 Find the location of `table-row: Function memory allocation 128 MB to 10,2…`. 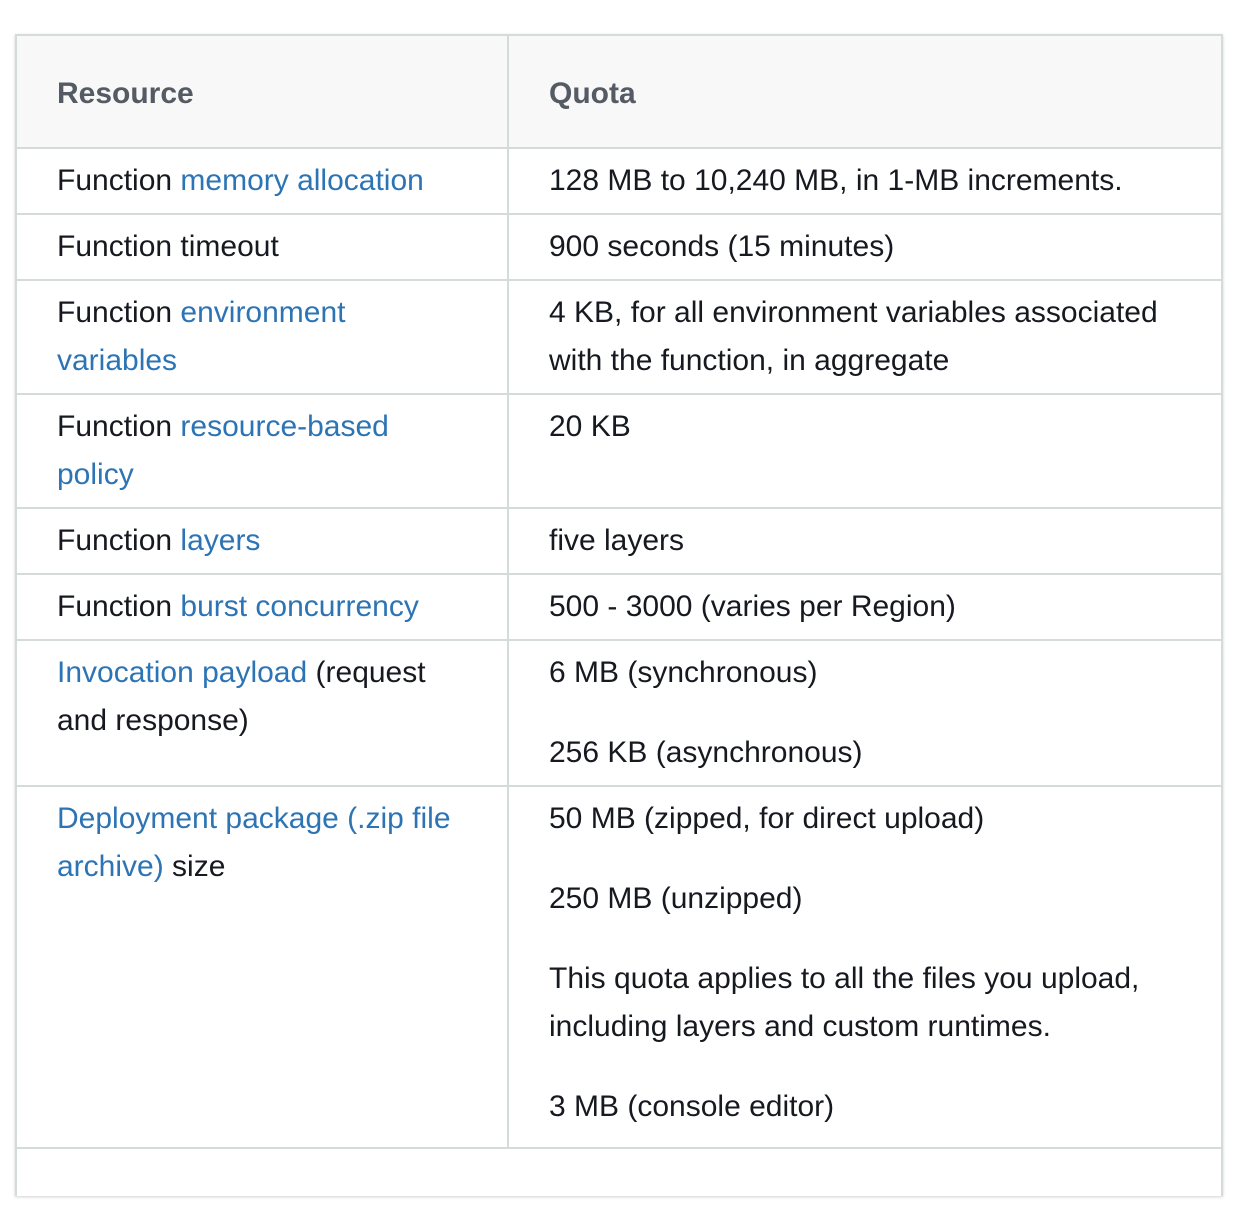

table-row: Function memory allocation 128 MB to 10,2… is located at coordinates (619, 181).